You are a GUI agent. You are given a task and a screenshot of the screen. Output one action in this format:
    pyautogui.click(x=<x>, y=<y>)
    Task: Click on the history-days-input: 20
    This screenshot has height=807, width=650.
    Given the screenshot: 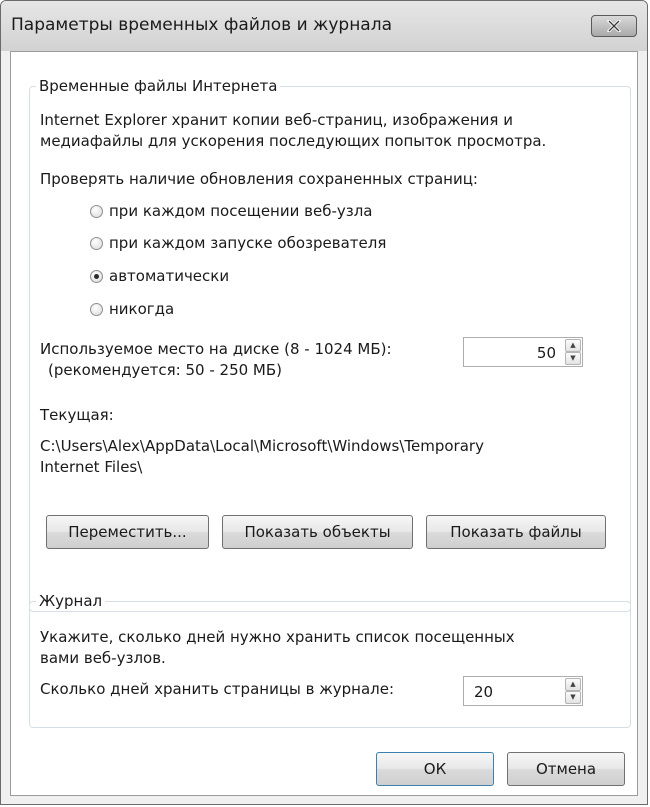 What is the action you would take?
    pyautogui.click(x=483, y=692)
    